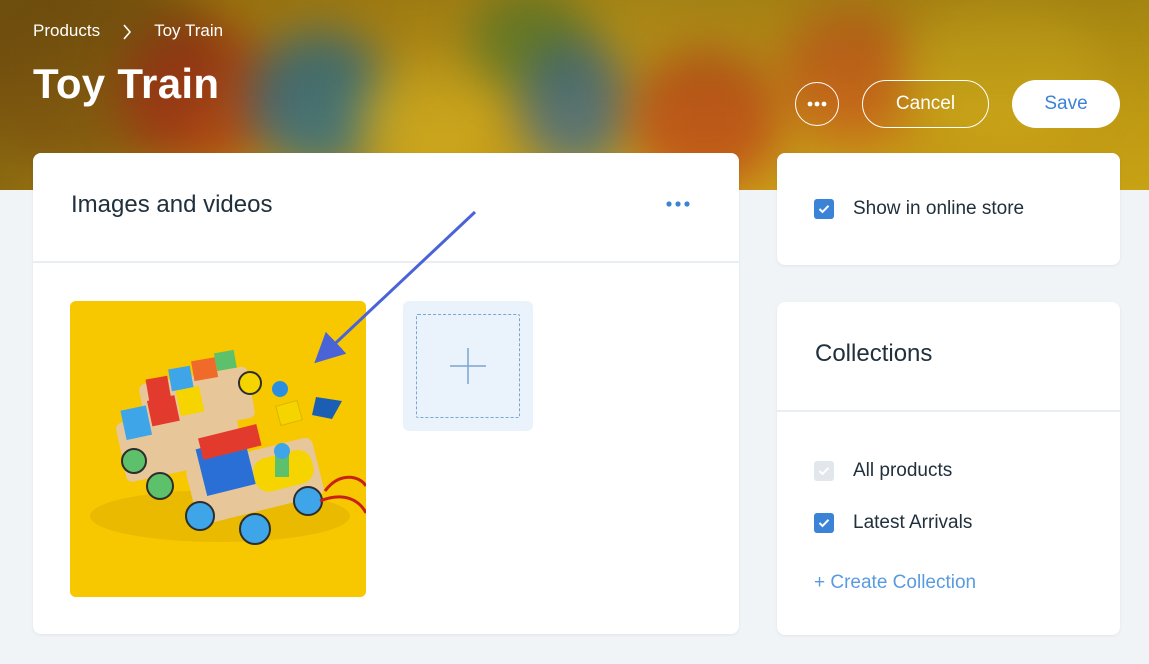  What do you see at coordinates (386, 208) in the screenshot?
I see `media-card-header: Images and videos` at bounding box center [386, 208].